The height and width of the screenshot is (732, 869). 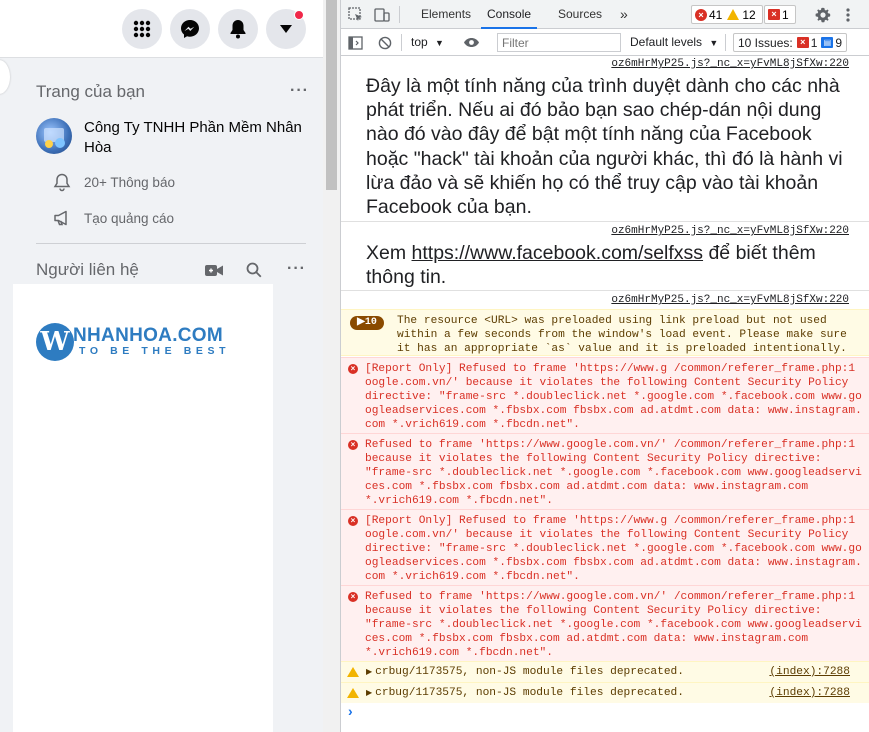 I want to click on divider, so click(x=171, y=243).